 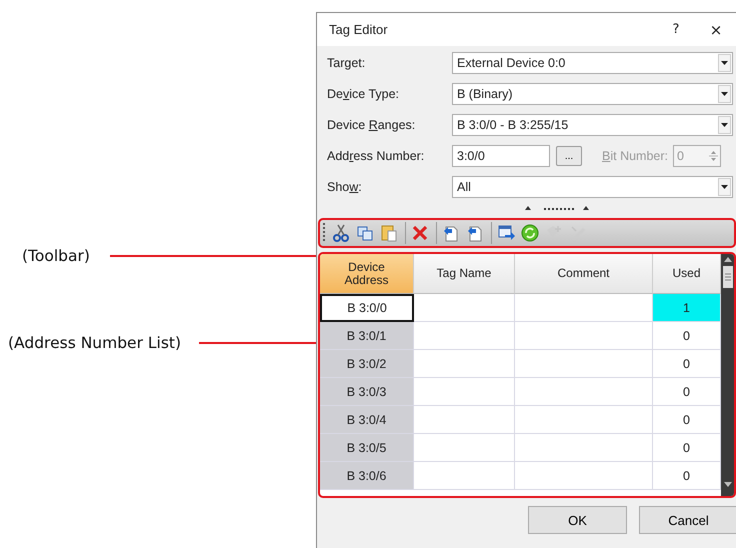 I want to click on address-cell: B 3:0/6, so click(x=367, y=476).